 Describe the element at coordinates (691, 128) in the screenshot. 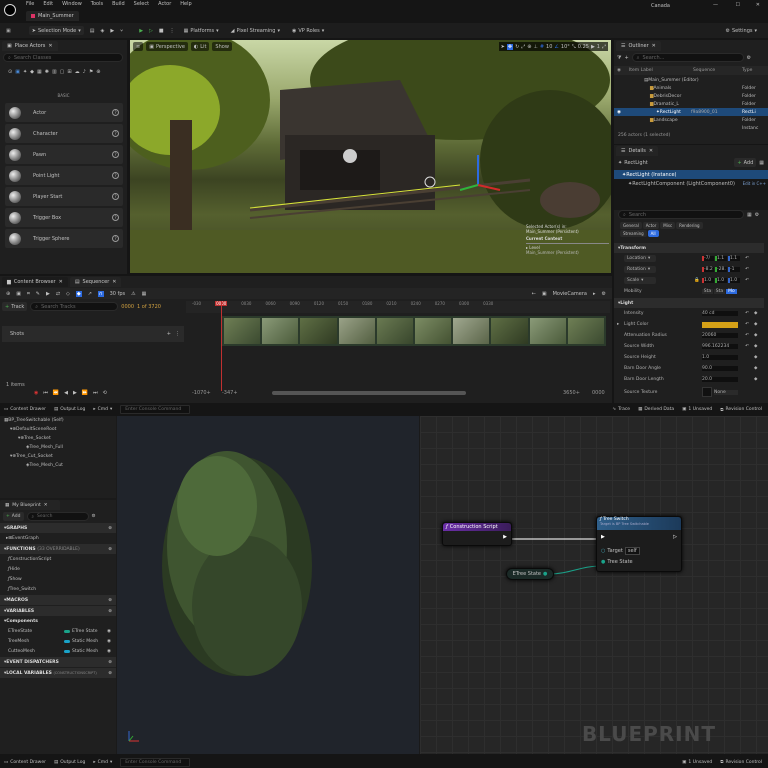

I see `outliner-row: Instanc` at that location.